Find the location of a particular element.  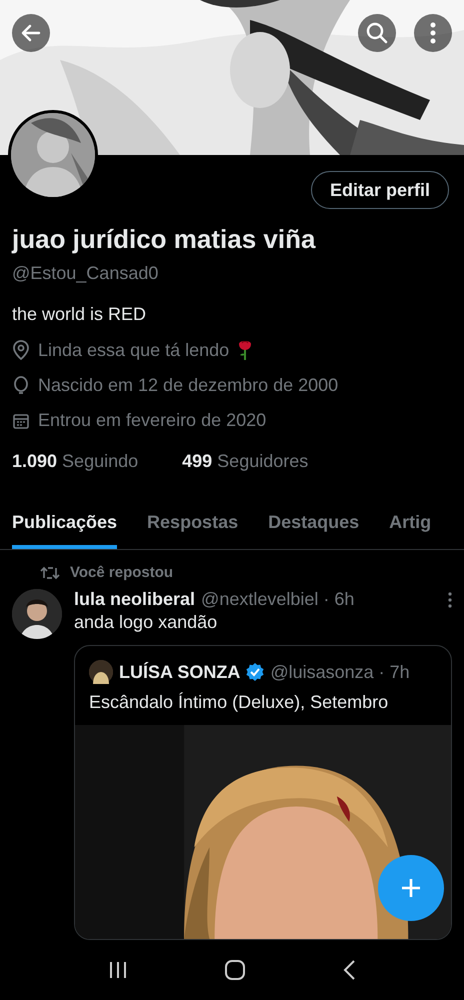

post-author: lula neoliberal is located at coordinates (135, 599).